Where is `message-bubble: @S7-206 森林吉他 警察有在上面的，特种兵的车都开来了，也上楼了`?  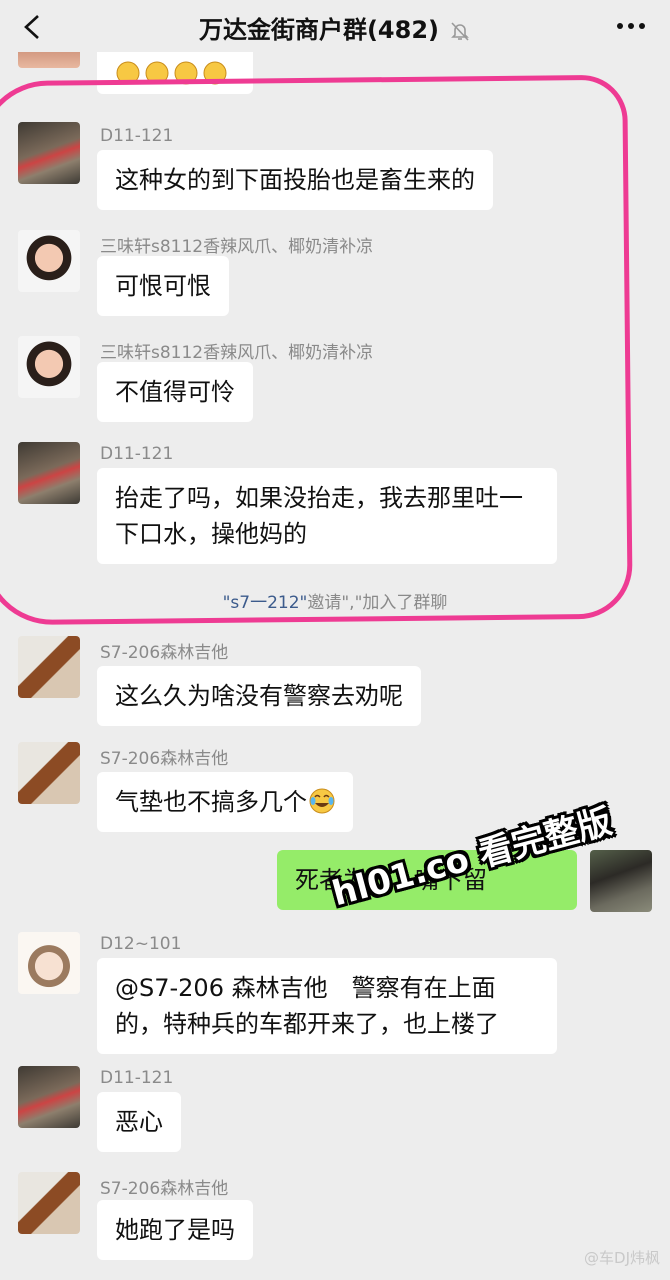
message-bubble: @S7-206 森林吉他 警察有在上面的，特种兵的车都开来了，也上楼了 is located at coordinates (327, 1006).